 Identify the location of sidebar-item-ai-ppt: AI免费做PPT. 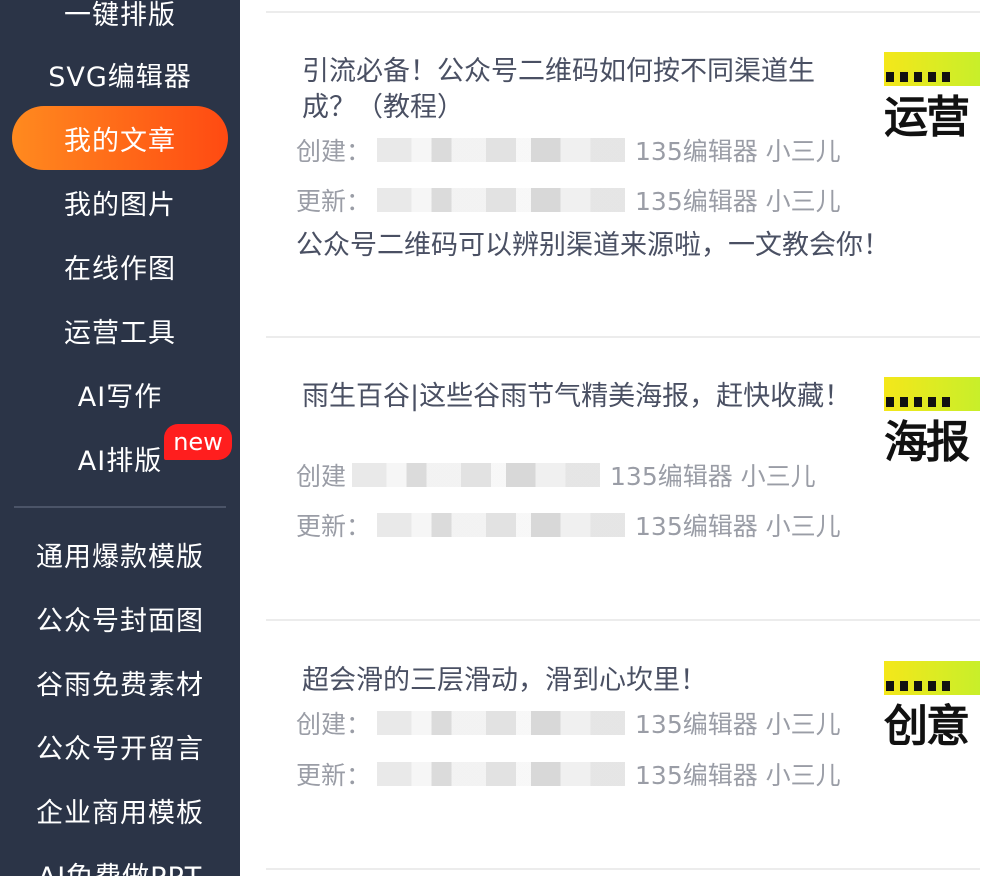
(120, 861).